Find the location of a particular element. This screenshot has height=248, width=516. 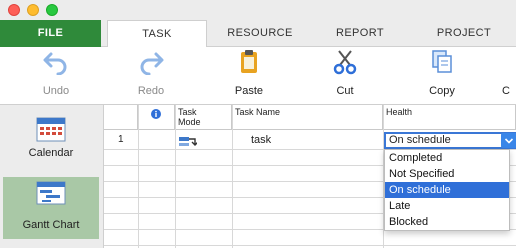

chevron-down-icon is located at coordinates (509, 141).